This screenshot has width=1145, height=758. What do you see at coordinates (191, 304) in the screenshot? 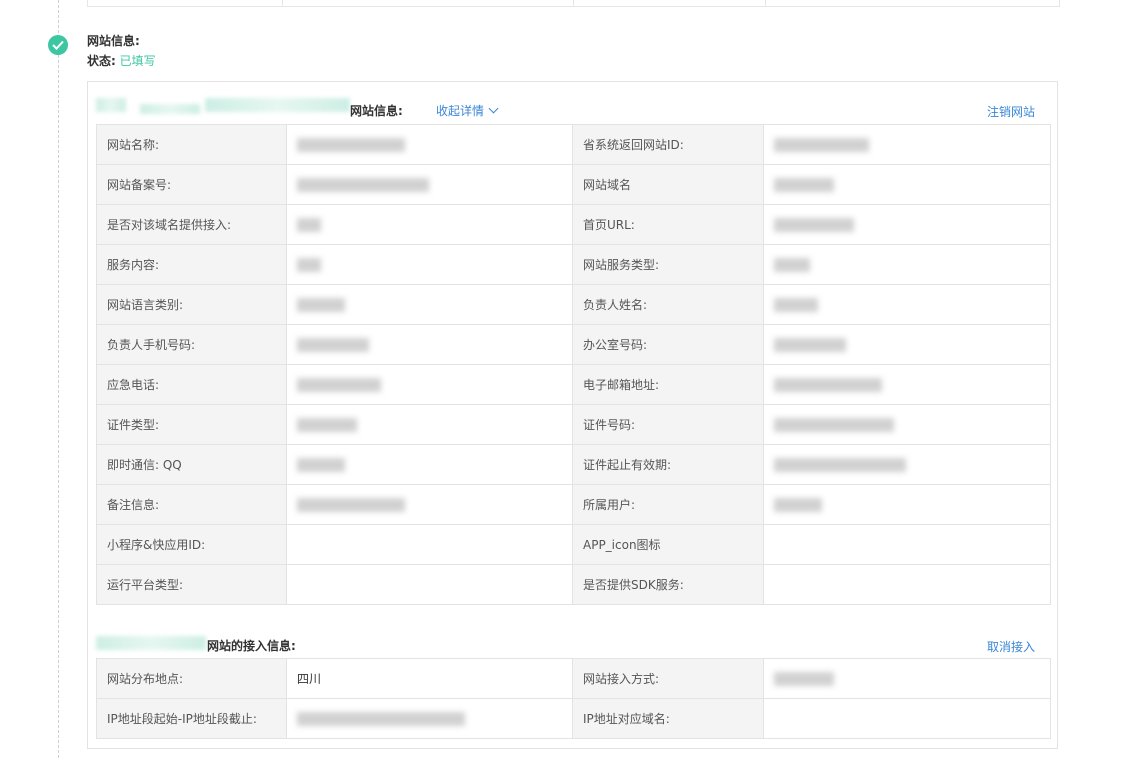
I see `field-label: 网站语言类别:` at bounding box center [191, 304].